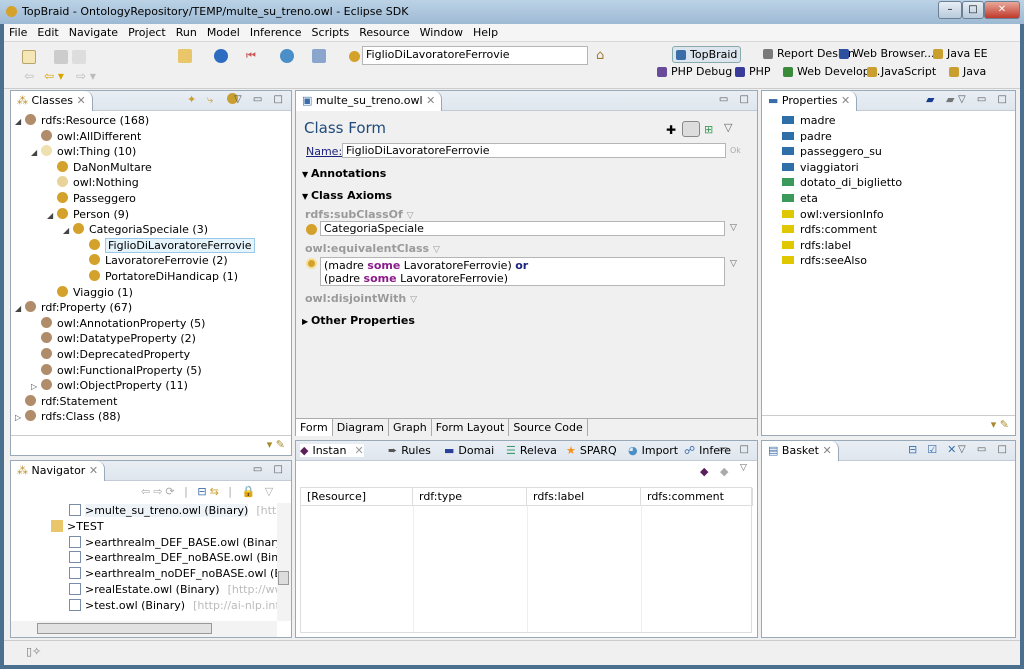 Image resolution: width=1024 pixels, height=669 pixels. What do you see at coordinates (91, 199) in the screenshot?
I see `tree-item: Passeggero` at bounding box center [91, 199].